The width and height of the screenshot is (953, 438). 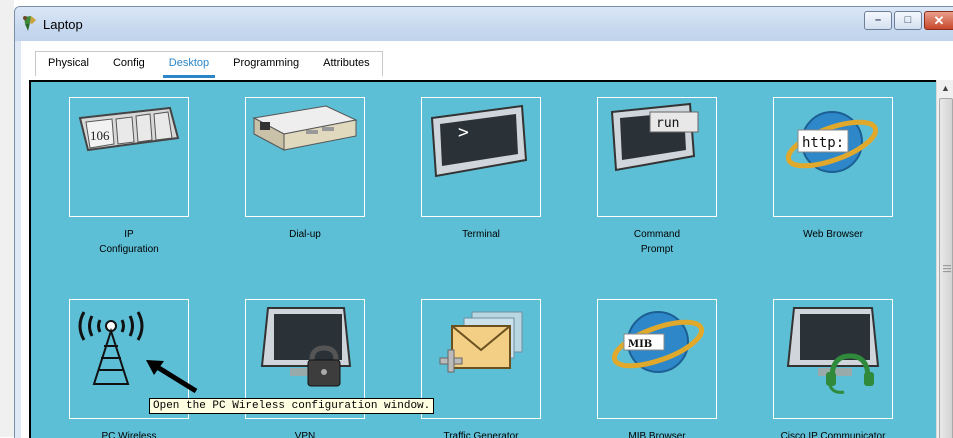 What do you see at coordinates (658, 342) in the screenshot?
I see `mib-browser-icon: MIB` at bounding box center [658, 342].